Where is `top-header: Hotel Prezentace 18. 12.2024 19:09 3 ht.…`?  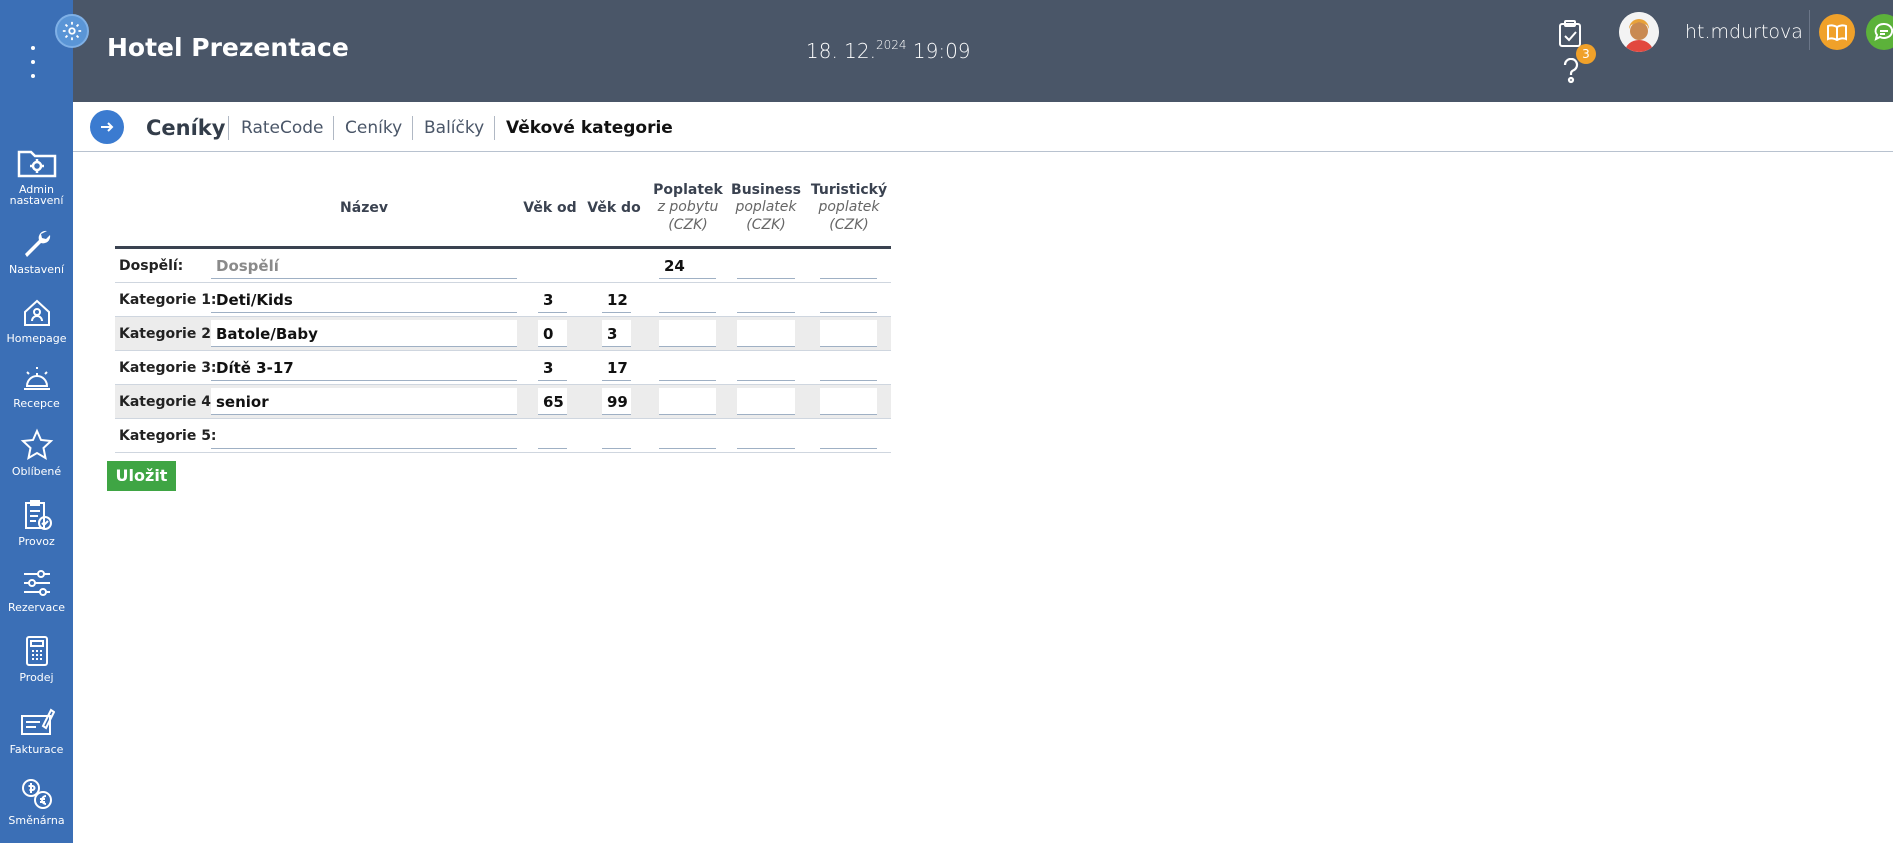
top-header: Hotel Prezentace 18. 12.2024 19:09 3 ht.… is located at coordinates (983, 51).